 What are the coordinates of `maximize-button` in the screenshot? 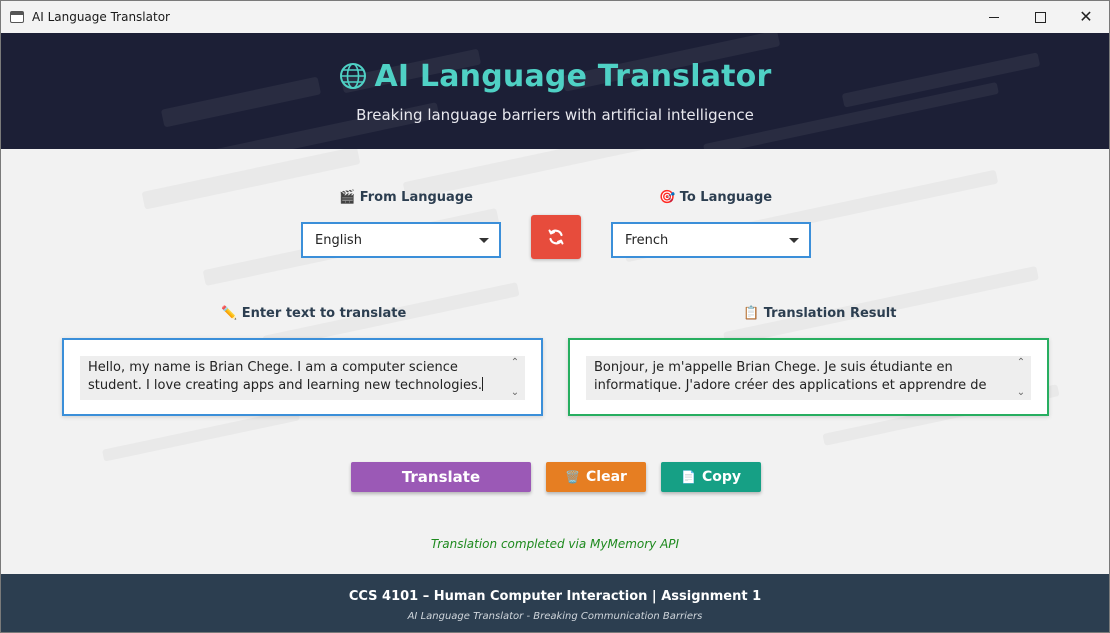 It's located at (1040, 17).